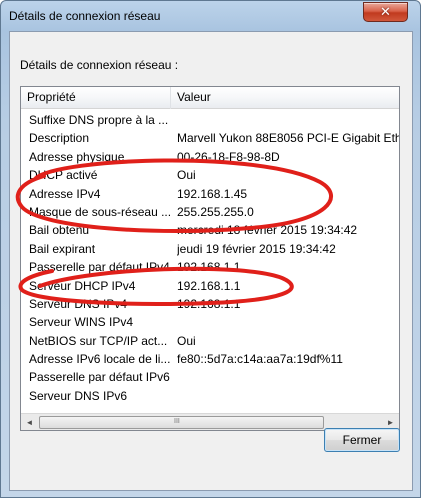  I want to click on property-cell: Passerelle par défaut IPv4, so click(99, 267).